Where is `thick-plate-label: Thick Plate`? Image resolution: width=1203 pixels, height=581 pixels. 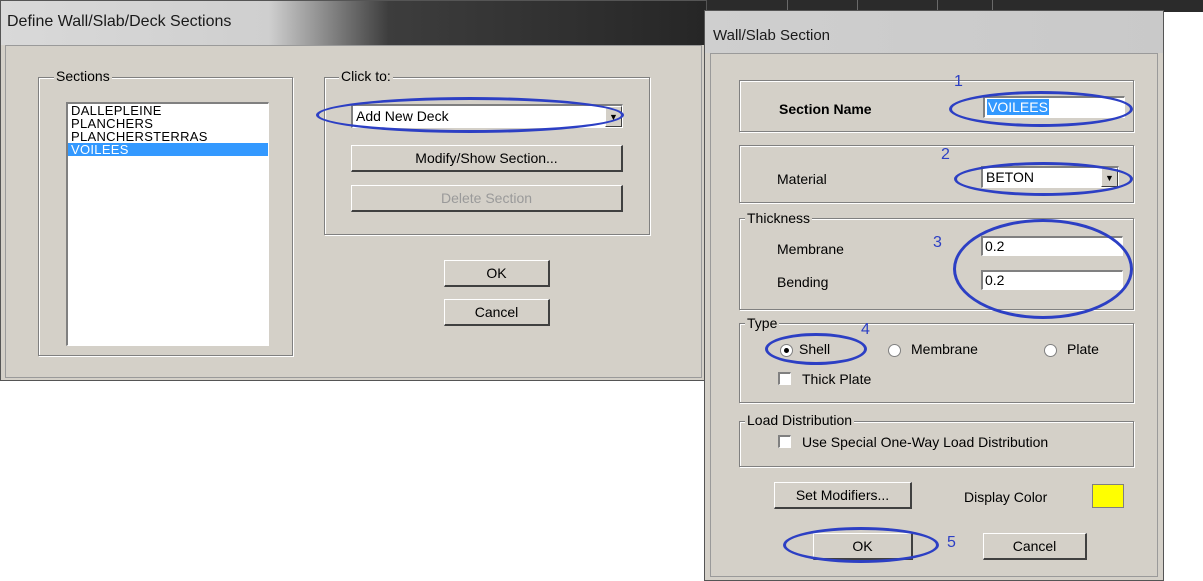
thick-plate-label: Thick Plate is located at coordinates (837, 379).